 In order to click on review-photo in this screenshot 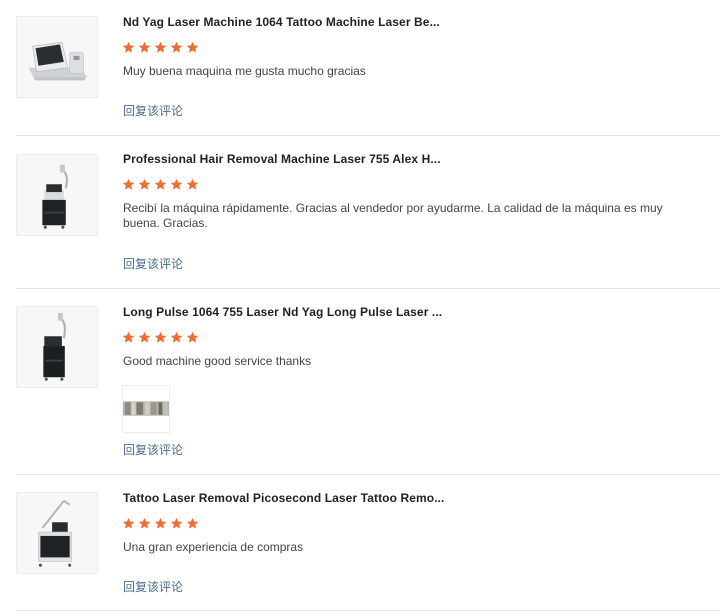, I will do `click(146, 409)`.